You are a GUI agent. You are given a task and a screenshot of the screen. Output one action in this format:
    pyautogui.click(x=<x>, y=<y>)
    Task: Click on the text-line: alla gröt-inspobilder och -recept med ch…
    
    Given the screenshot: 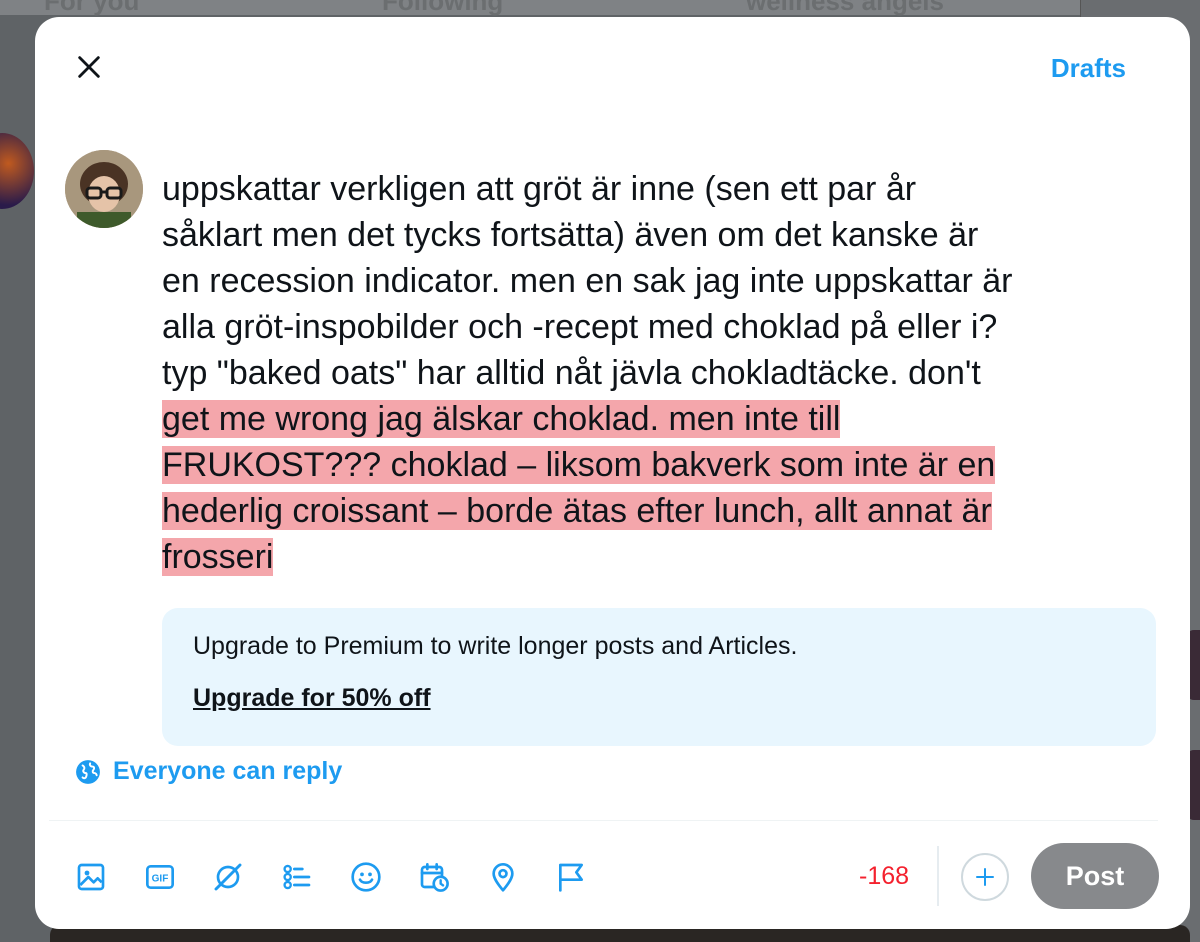 What is the action you would take?
    pyautogui.click(x=580, y=327)
    